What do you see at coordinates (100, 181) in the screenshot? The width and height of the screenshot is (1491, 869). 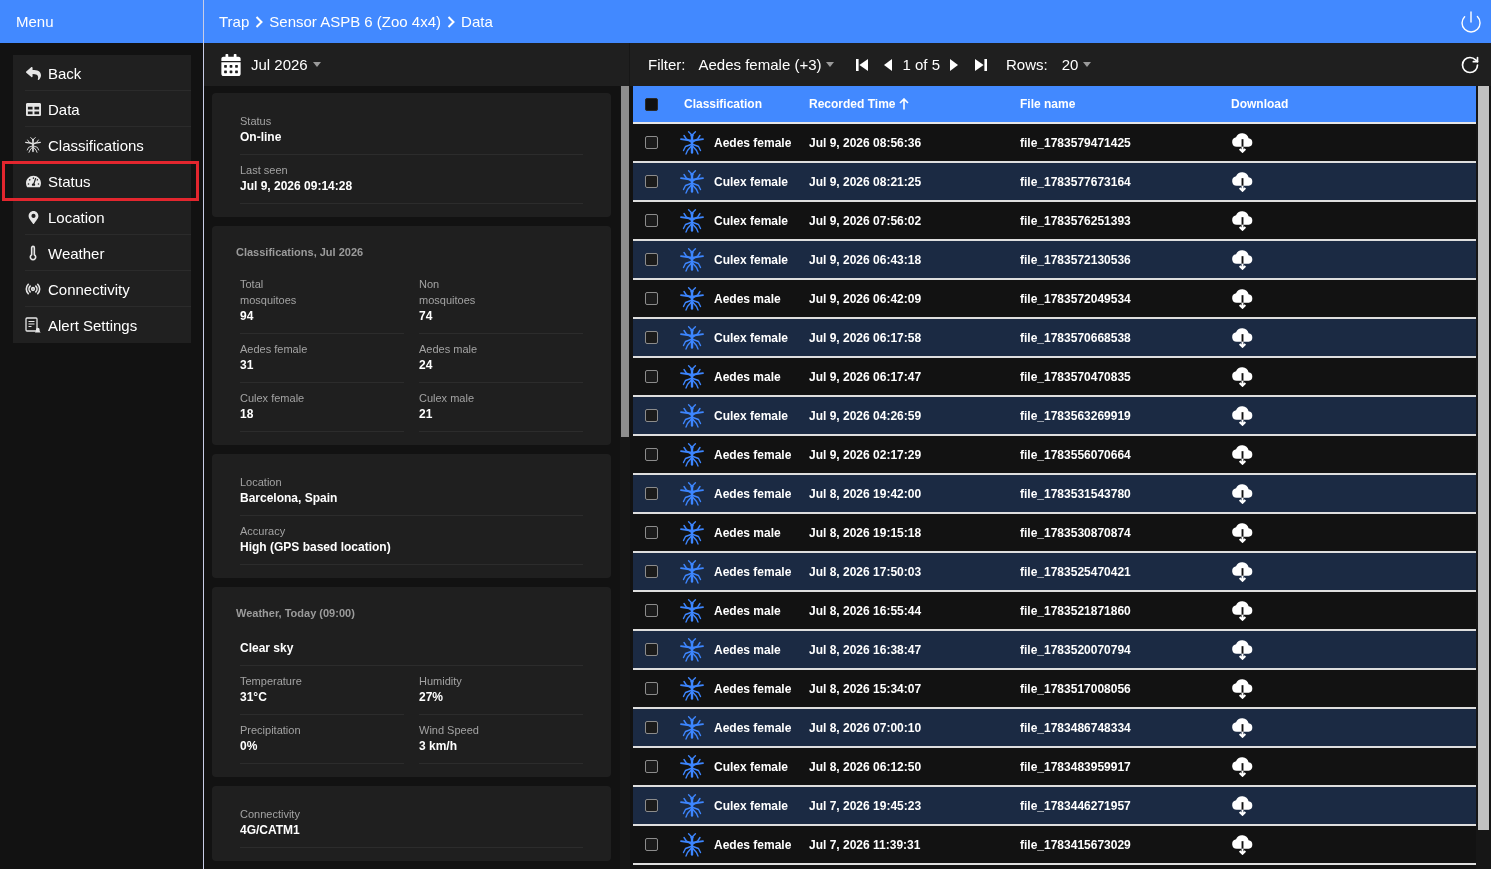 I see `sidebar-item: Status` at bounding box center [100, 181].